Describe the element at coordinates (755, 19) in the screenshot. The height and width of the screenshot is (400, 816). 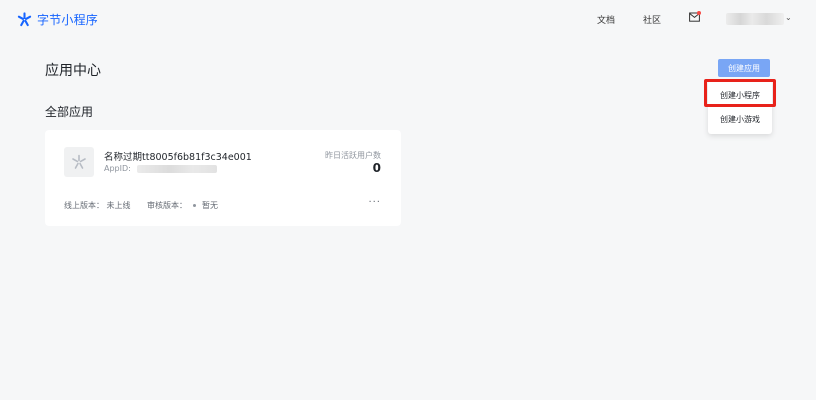
I see `user-account-name` at that location.